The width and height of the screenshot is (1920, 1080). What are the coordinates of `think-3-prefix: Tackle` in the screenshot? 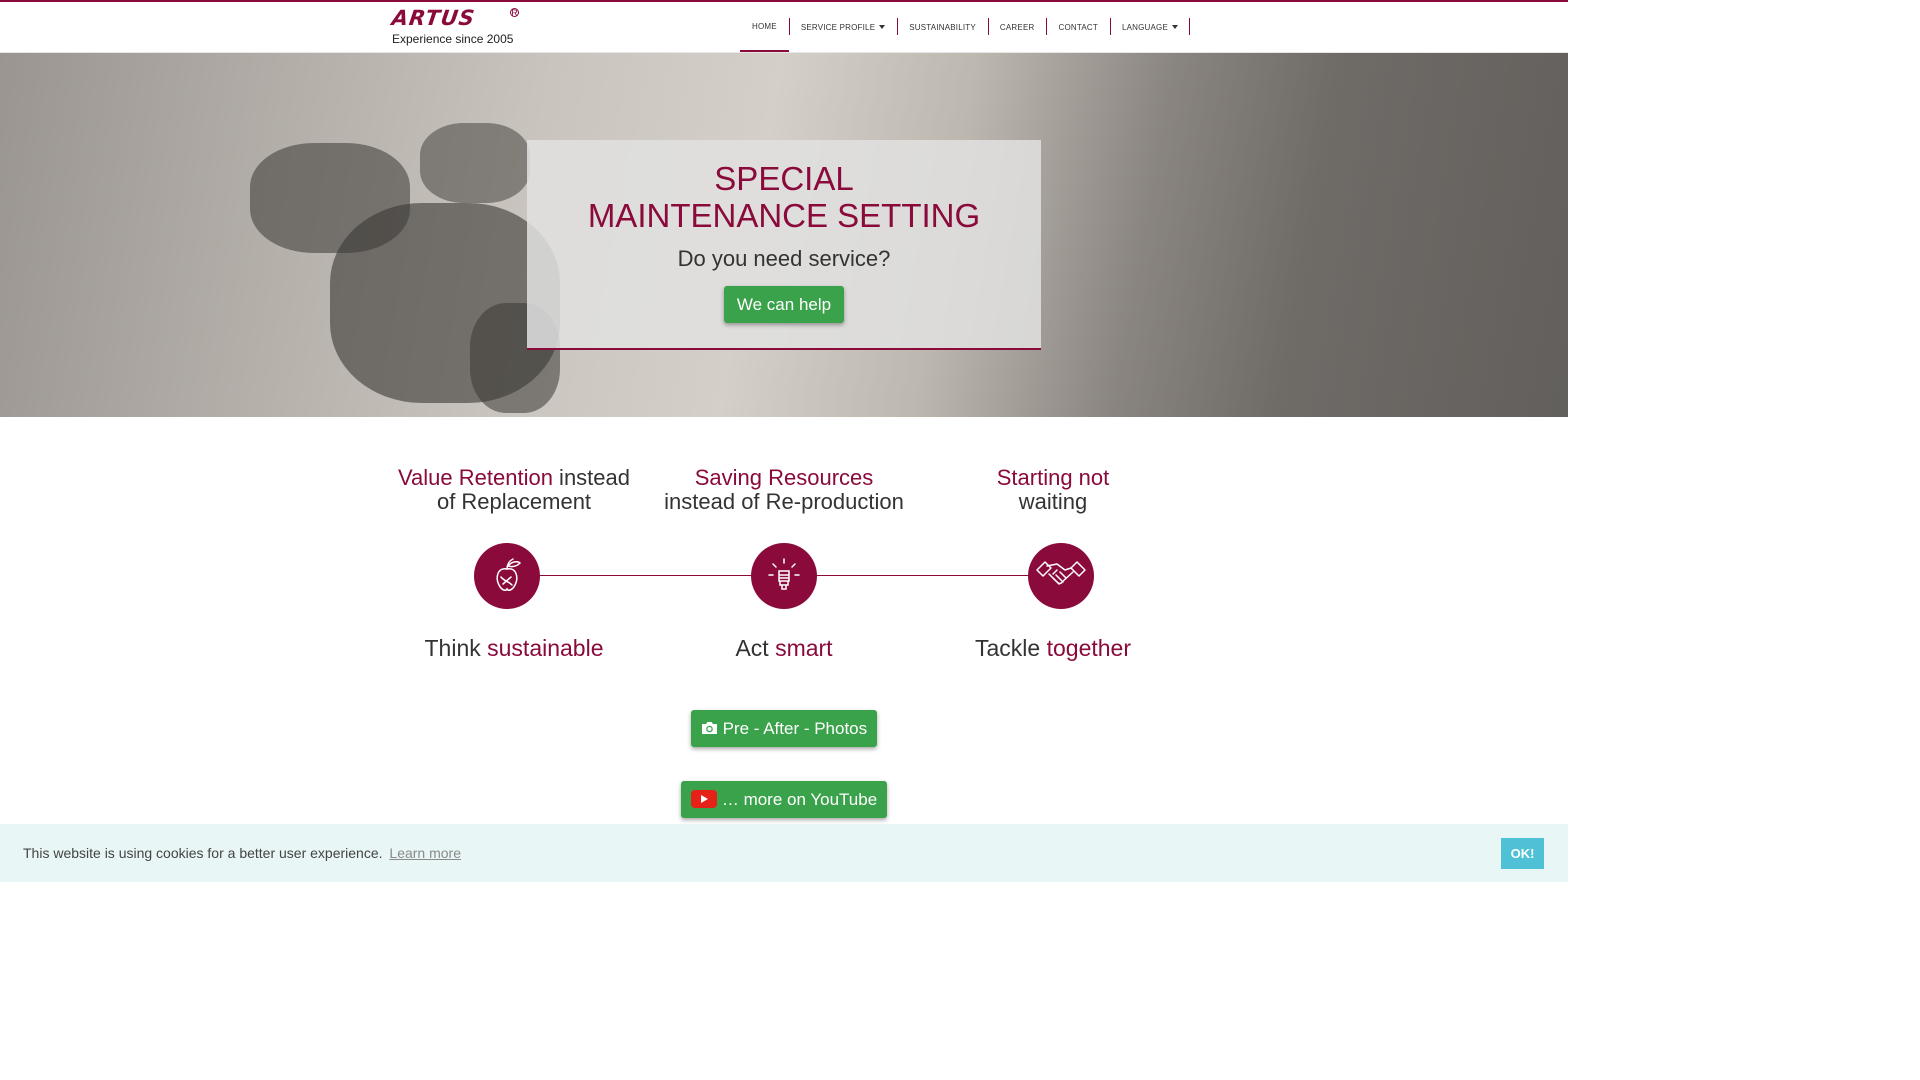 It's located at (1011, 648).